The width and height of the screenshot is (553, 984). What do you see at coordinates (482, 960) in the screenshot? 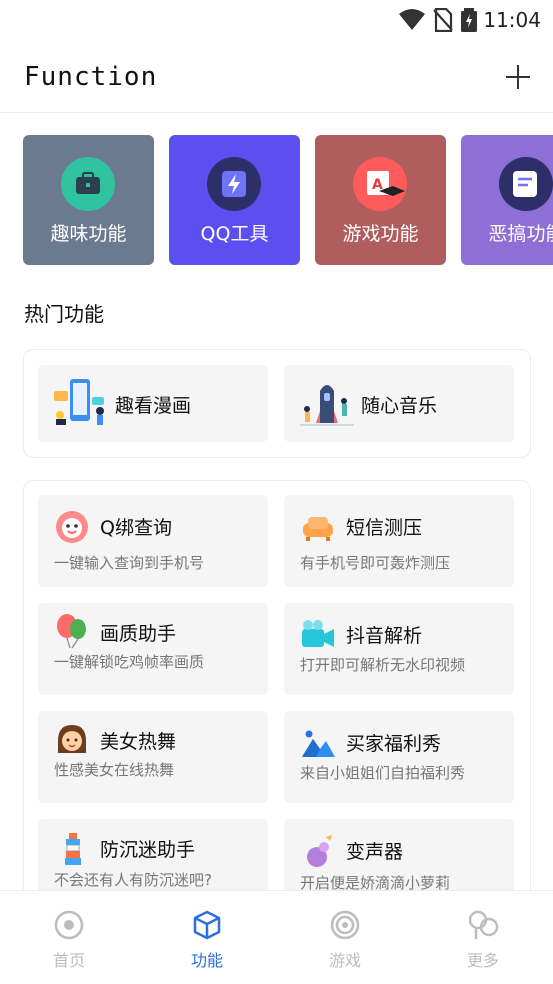
I see `nav-label: 更多` at bounding box center [482, 960].